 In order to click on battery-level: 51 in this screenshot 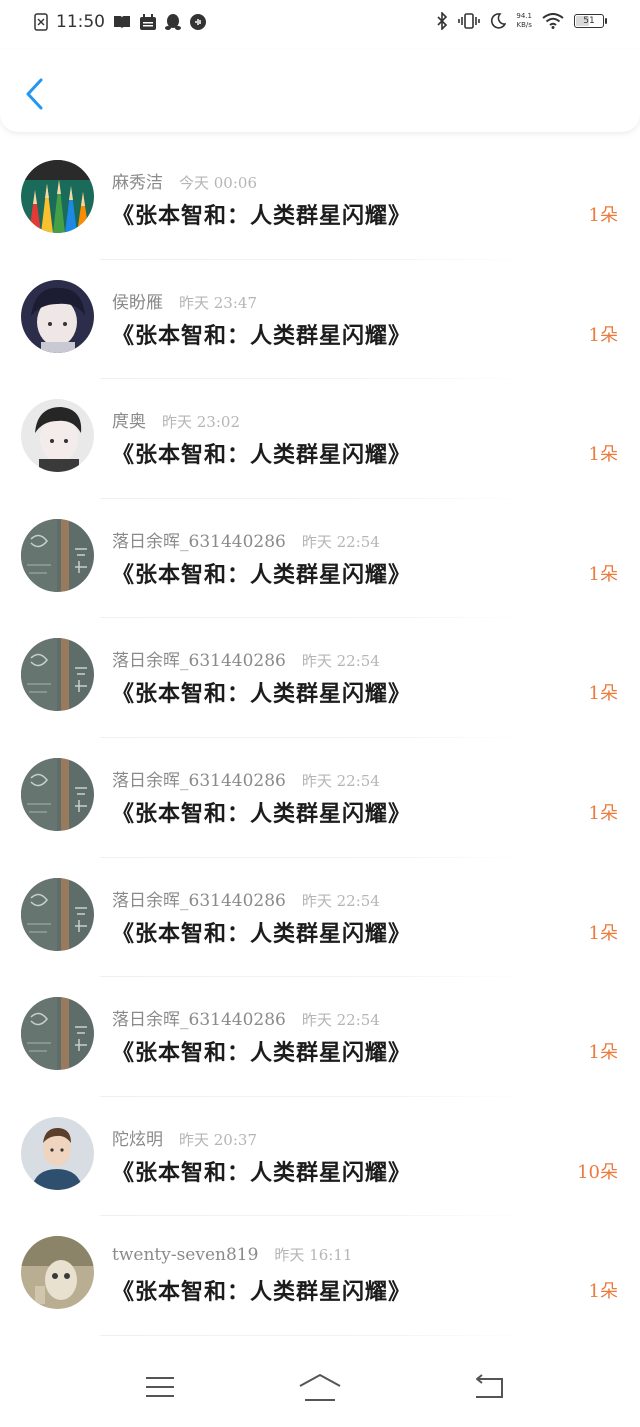, I will do `click(589, 21)`.